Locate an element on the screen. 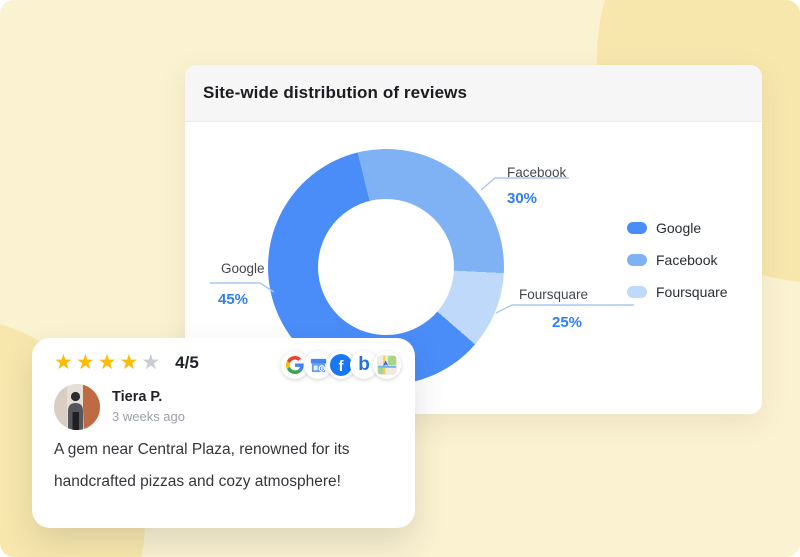 The image size is (800, 557). bing-b-glyph: b is located at coordinates (364, 364).